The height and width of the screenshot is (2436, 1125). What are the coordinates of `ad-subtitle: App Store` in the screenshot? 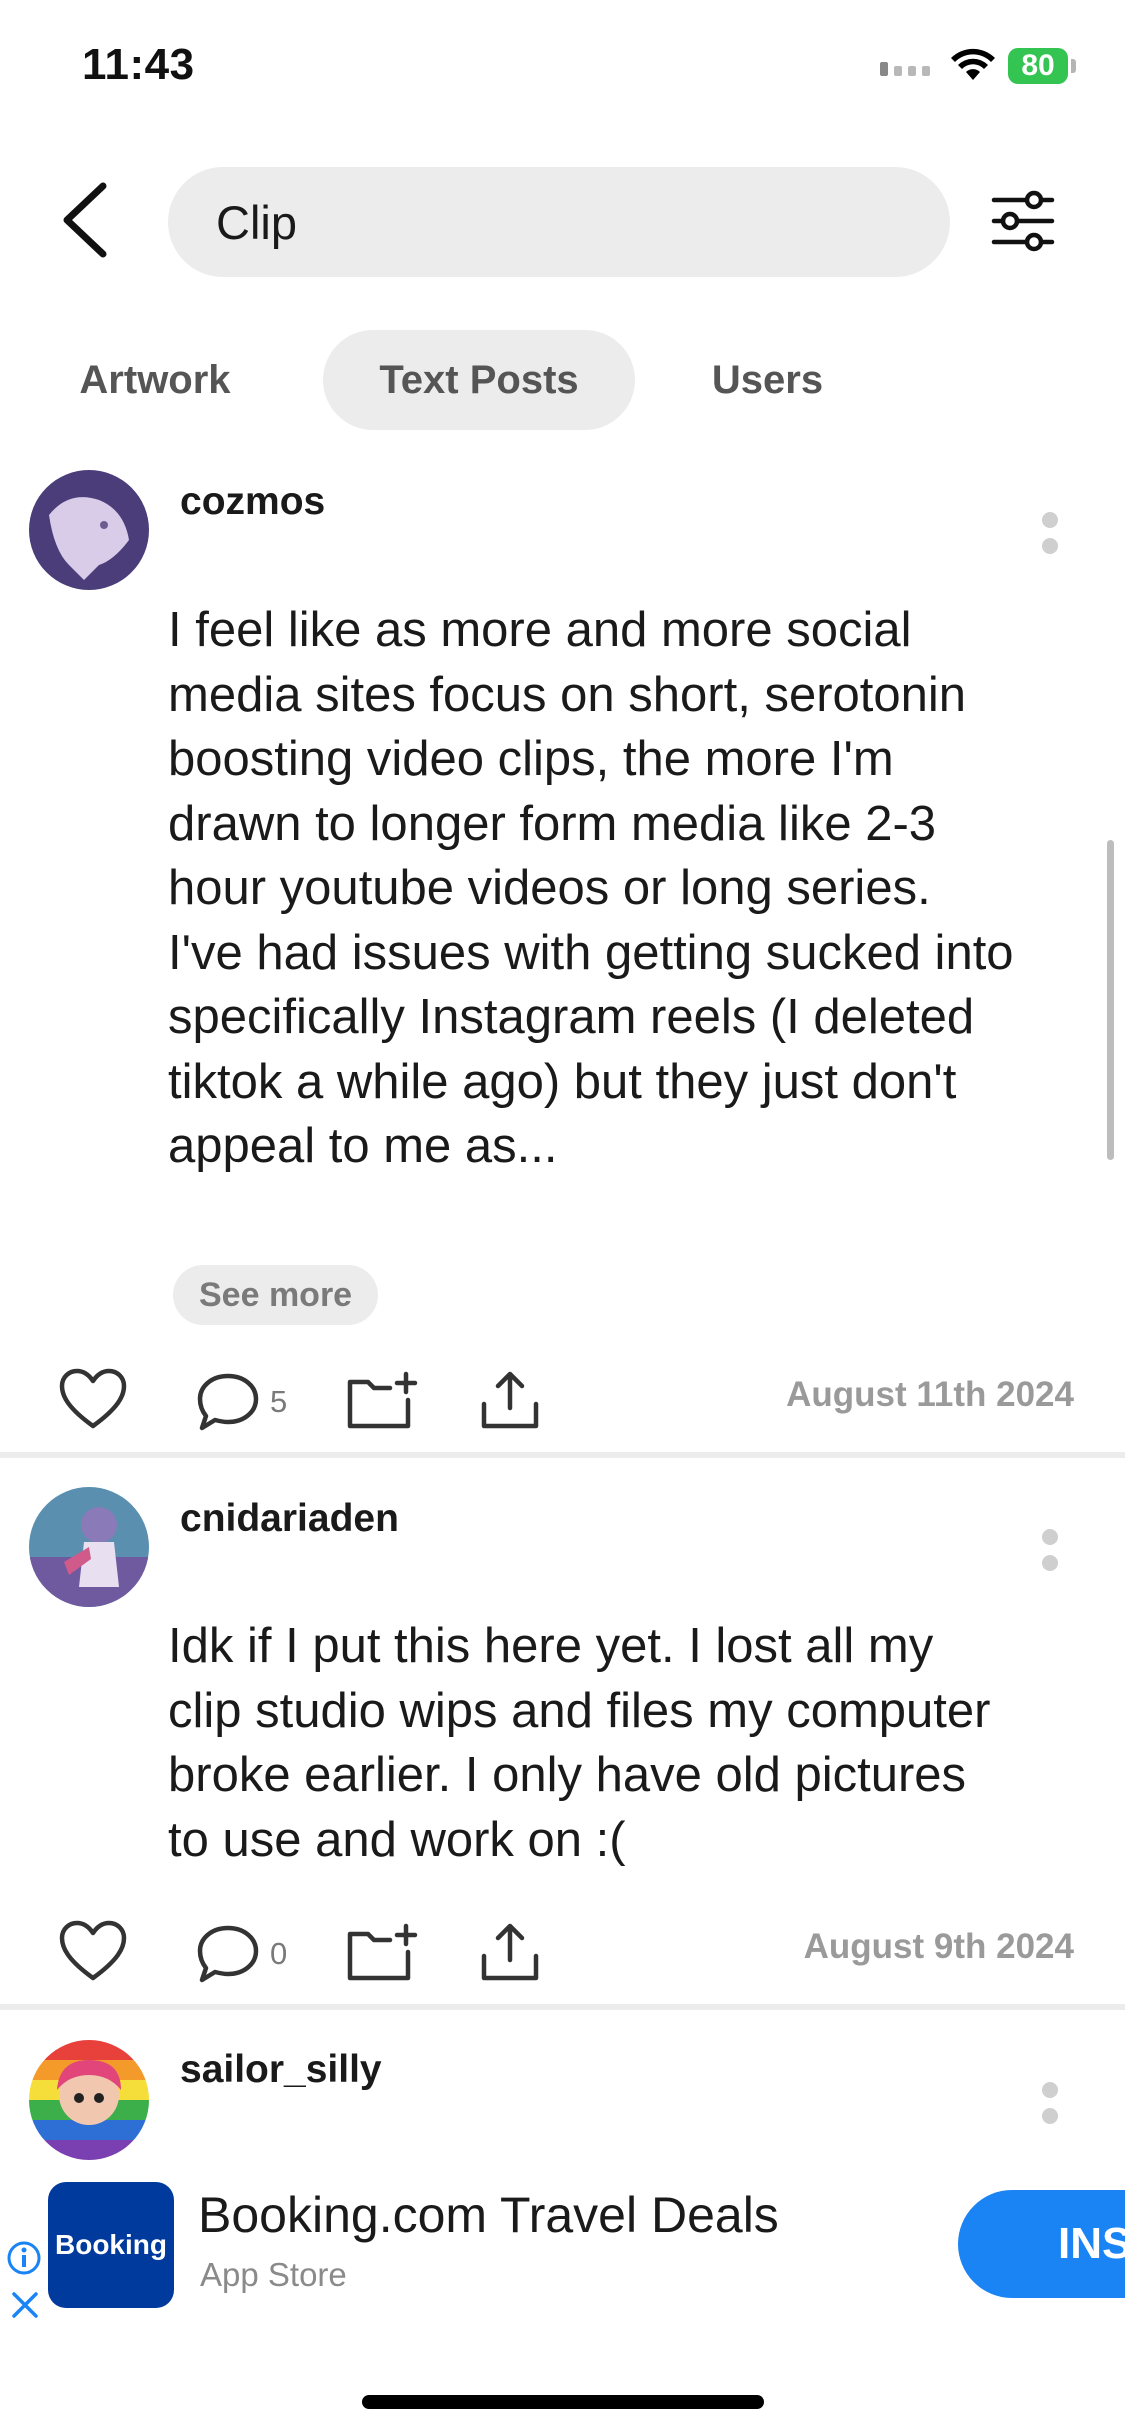 It's located at (273, 2274).